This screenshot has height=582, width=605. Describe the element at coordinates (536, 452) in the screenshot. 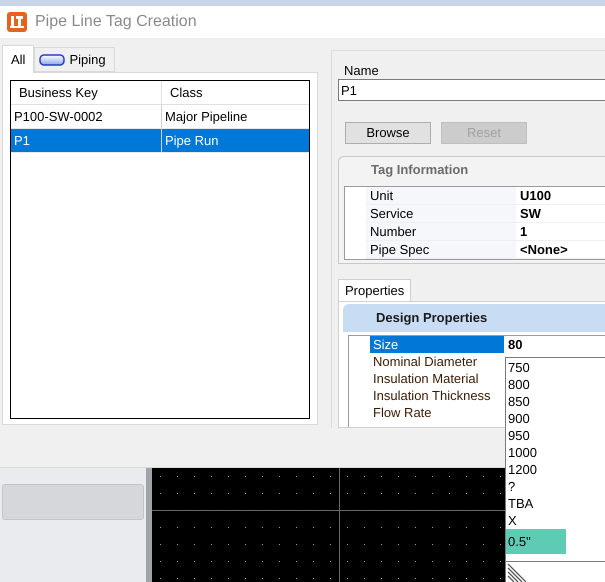

I see `dropdown-option: 1000` at that location.